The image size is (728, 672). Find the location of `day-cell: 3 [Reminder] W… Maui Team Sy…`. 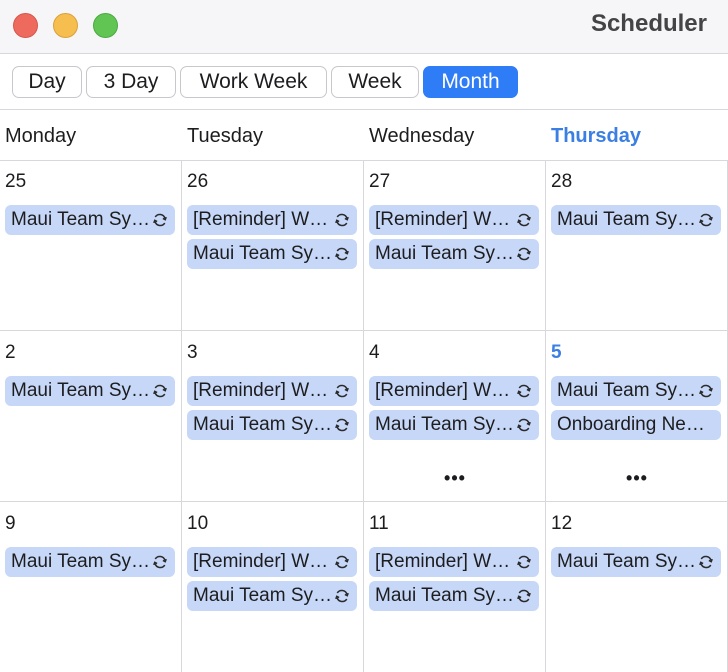

day-cell: 3 [Reminder] W… Maui Team Sy… is located at coordinates (273, 416).